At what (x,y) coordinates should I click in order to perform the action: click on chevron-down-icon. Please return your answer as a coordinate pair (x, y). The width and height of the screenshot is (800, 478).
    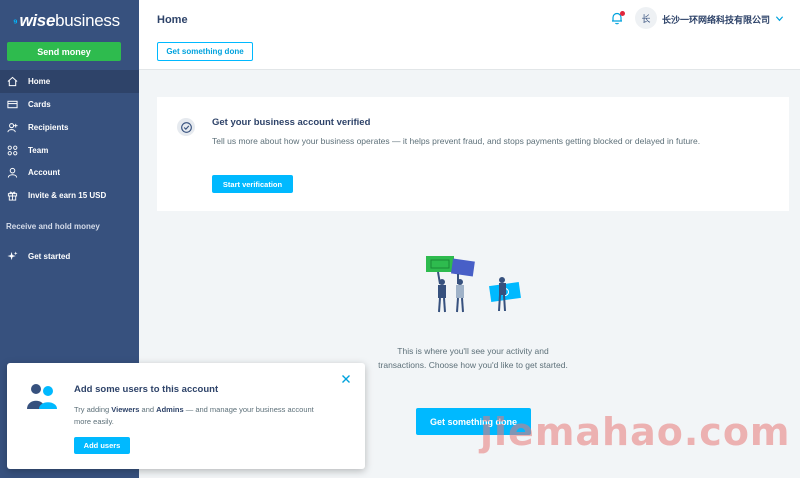
    Looking at the image, I should click on (779, 18).